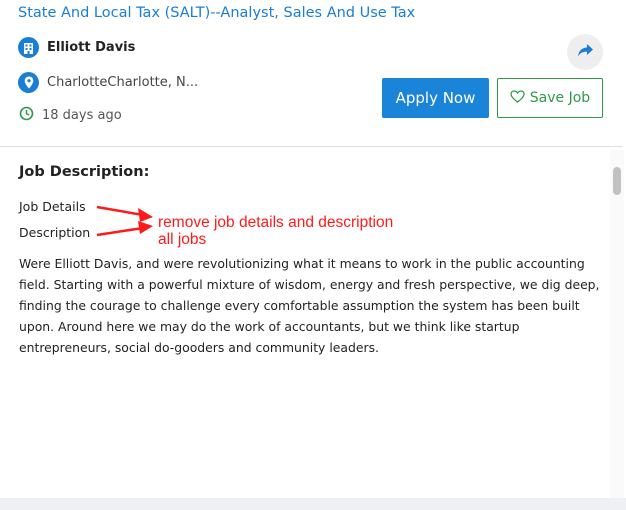  Describe the element at coordinates (276, 222) in the screenshot. I see `annotation-line-1: remove job details and description` at that location.